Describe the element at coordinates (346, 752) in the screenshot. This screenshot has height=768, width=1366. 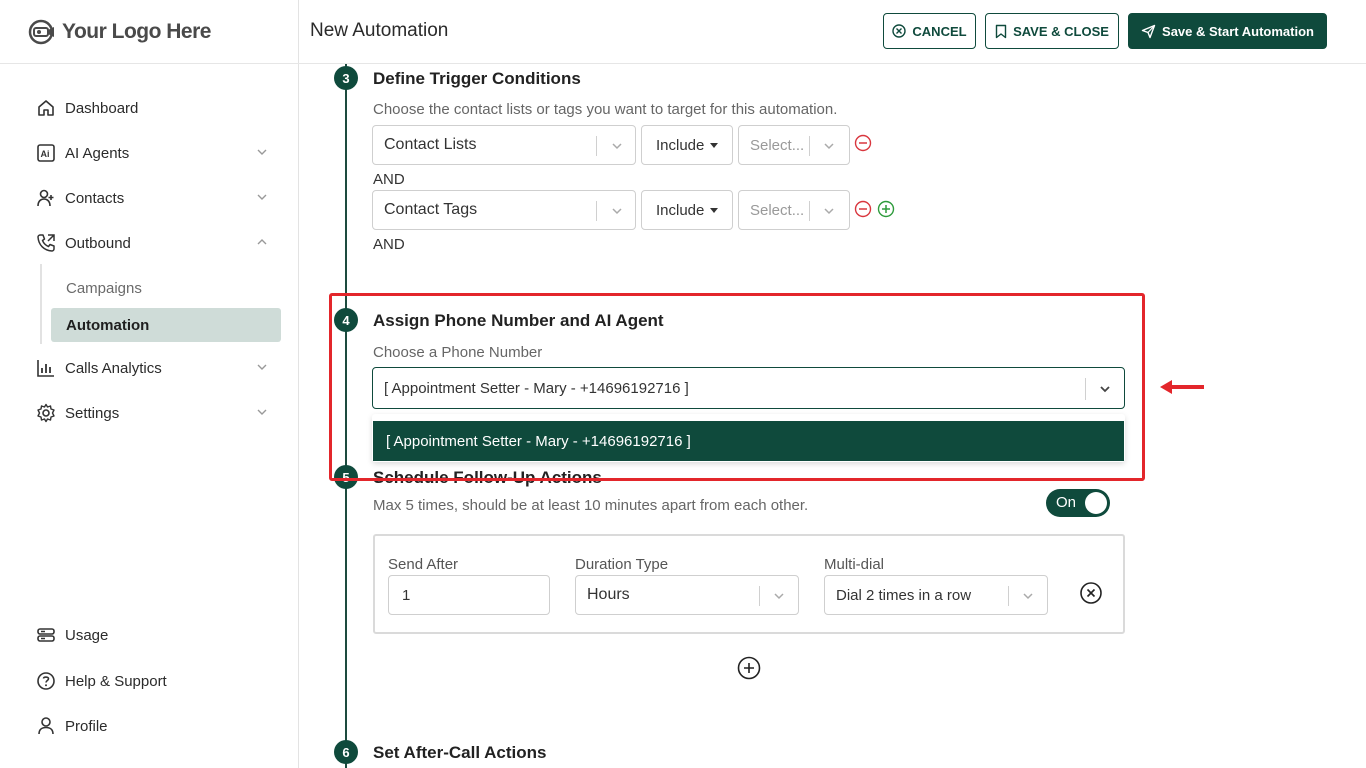
I see `step-6-badge: 6` at that location.